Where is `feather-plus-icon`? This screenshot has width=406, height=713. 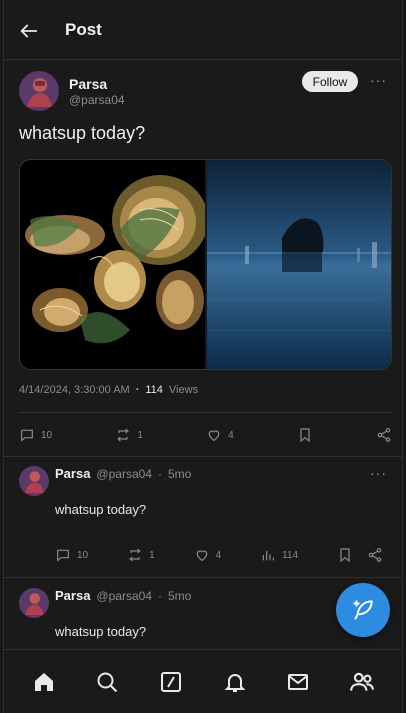
feather-plus-icon is located at coordinates (363, 610).